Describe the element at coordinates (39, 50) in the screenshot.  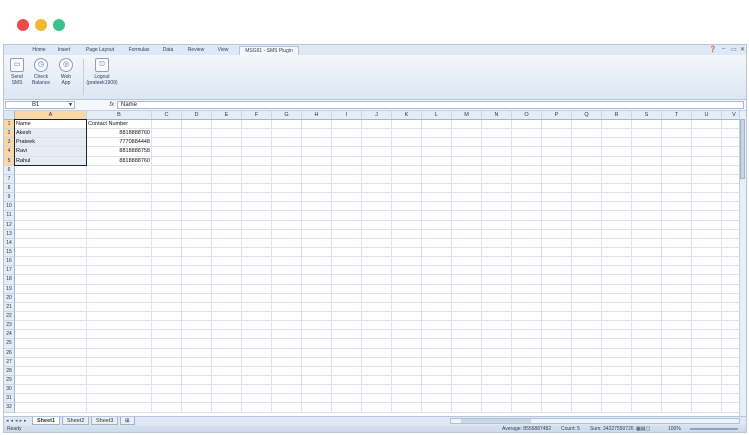
I see `tab-home: Home` at that location.